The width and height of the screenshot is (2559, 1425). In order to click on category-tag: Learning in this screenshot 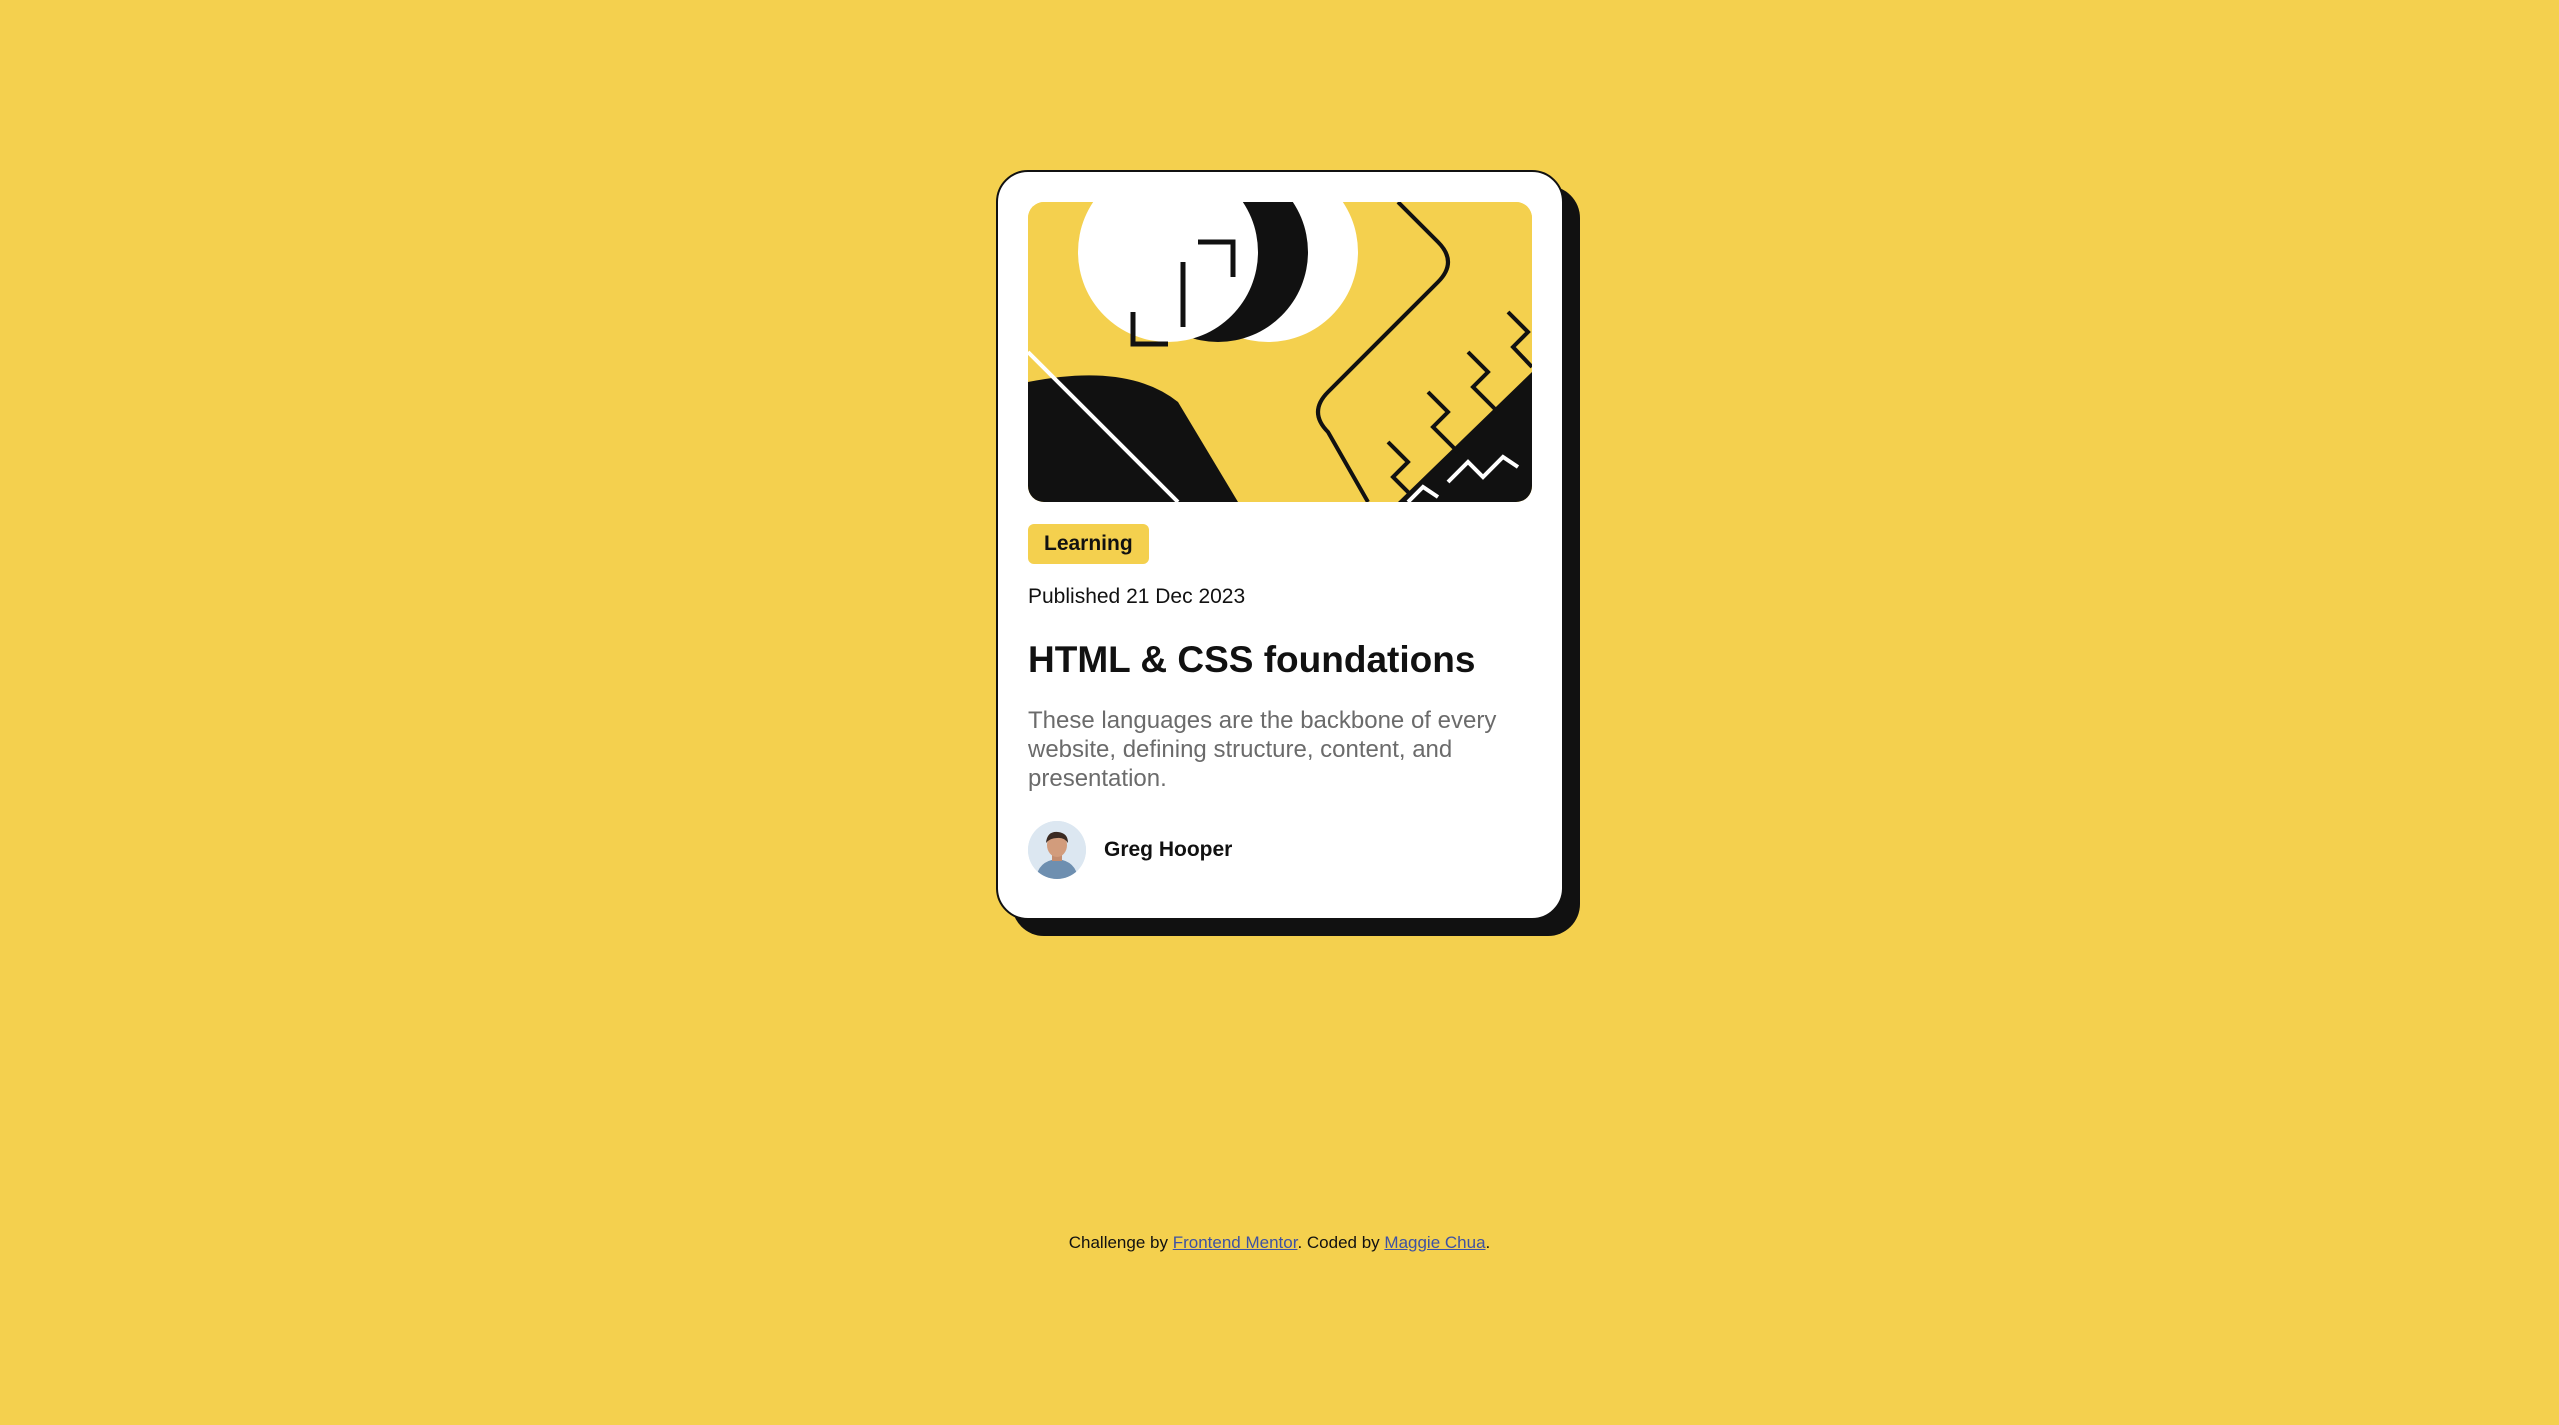, I will do `click(1088, 544)`.